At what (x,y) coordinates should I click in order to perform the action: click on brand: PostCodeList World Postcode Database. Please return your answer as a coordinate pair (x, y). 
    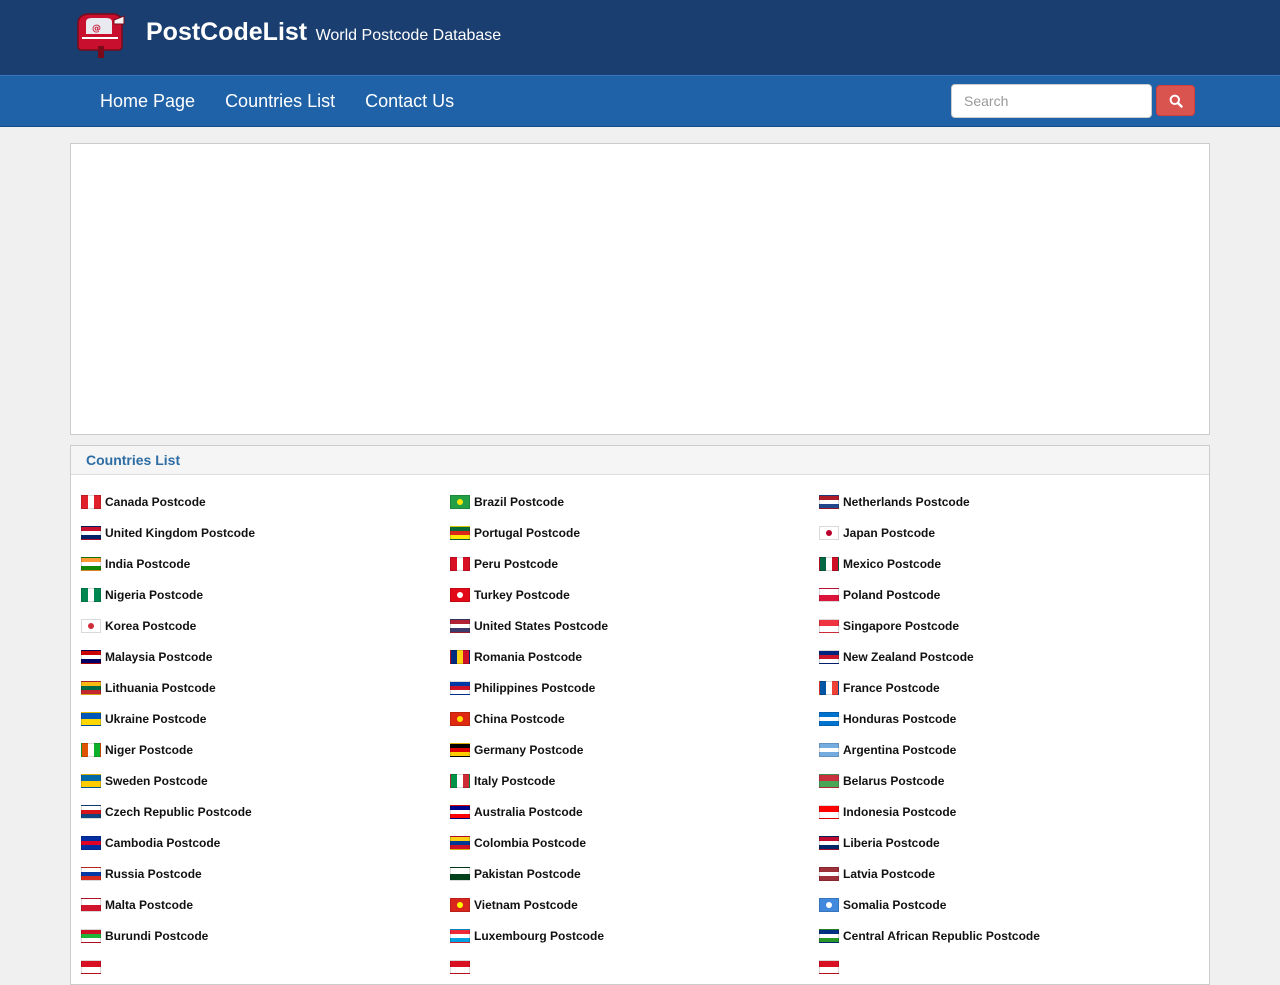
    Looking at the image, I should click on (323, 32).